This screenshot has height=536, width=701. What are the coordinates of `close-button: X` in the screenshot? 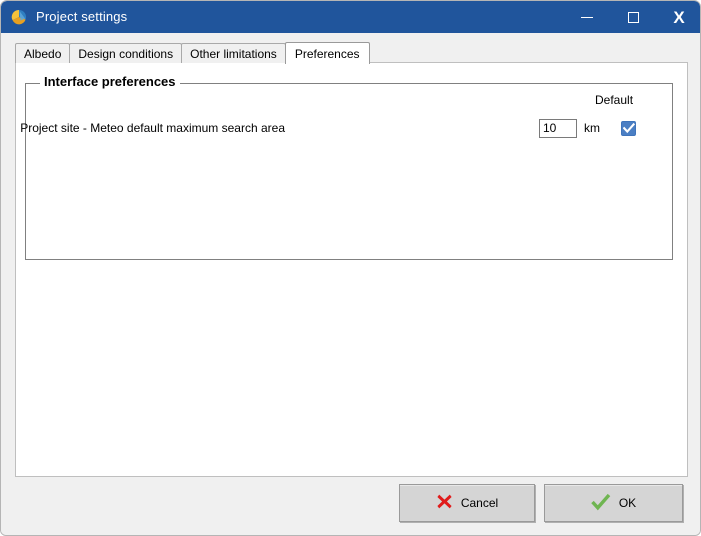 It's located at (678, 17).